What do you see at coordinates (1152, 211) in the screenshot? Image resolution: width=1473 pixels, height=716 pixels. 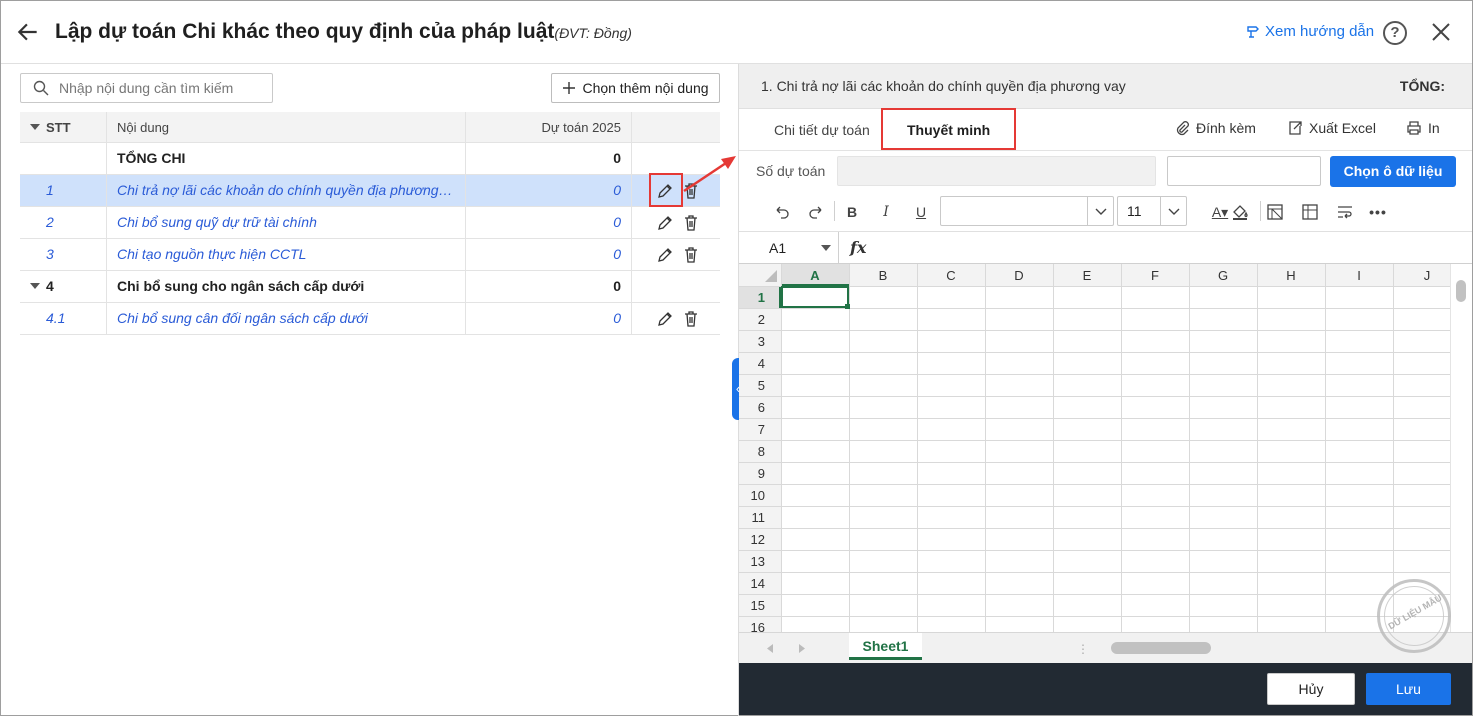 I see `font-size-select: 11` at bounding box center [1152, 211].